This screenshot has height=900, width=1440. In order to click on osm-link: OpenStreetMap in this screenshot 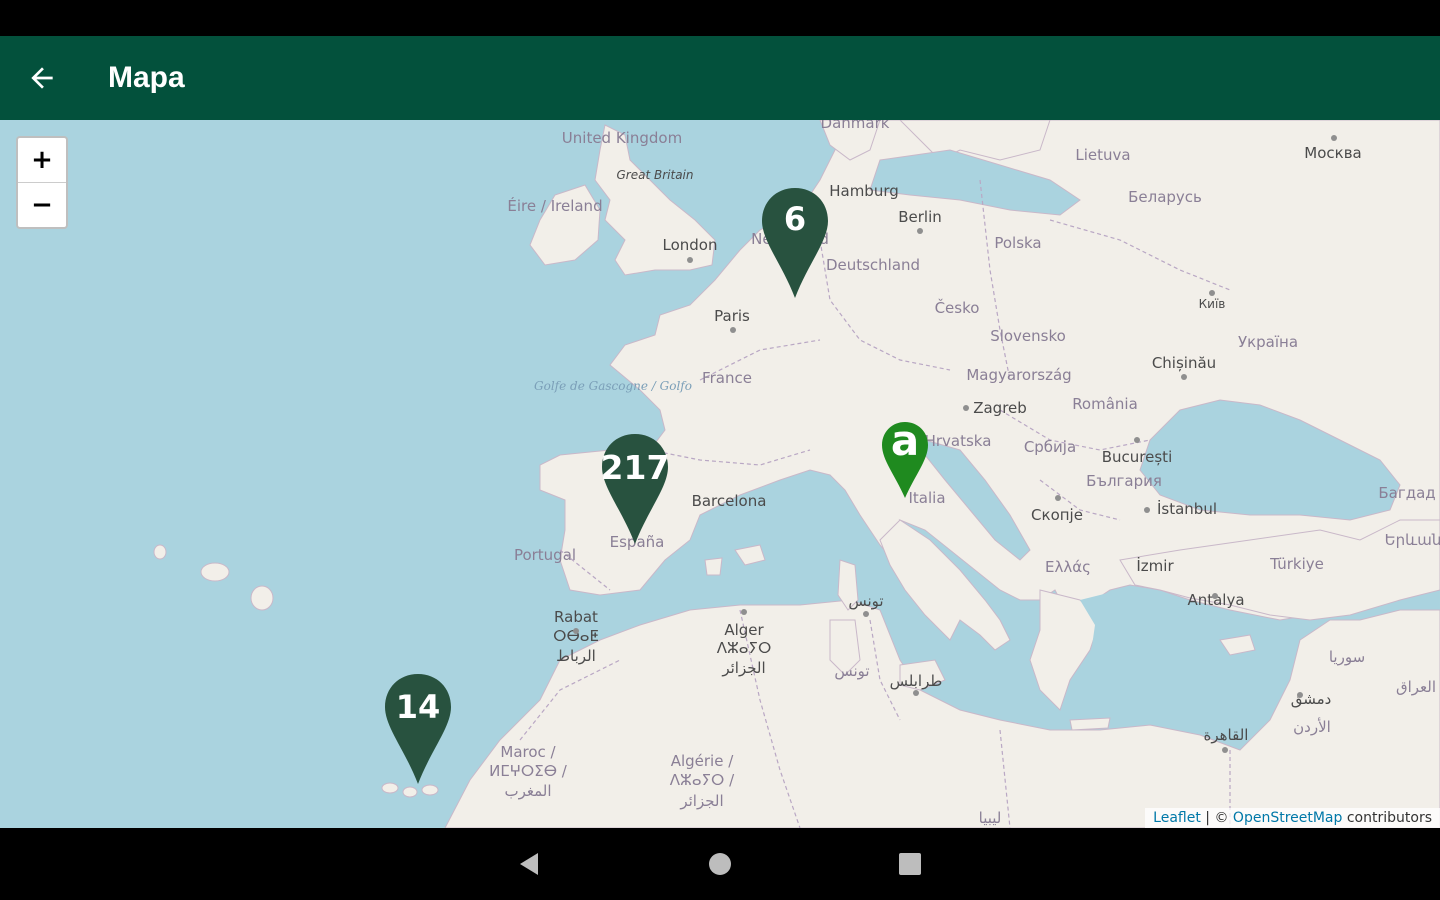, I will do `click(1287, 818)`.